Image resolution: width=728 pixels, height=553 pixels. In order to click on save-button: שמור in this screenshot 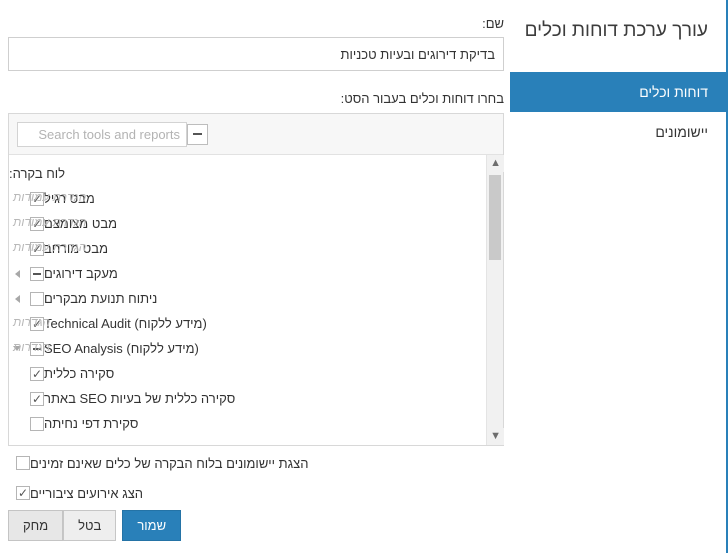, I will do `click(152, 525)`.